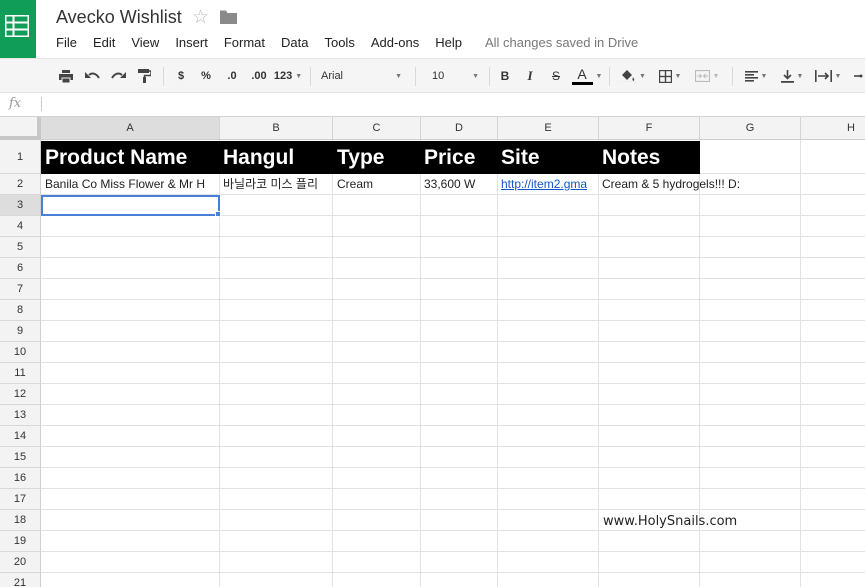  Describe the element at coordinates (377, 128) in the screenshot. I see `column-header-c: C` at that location.